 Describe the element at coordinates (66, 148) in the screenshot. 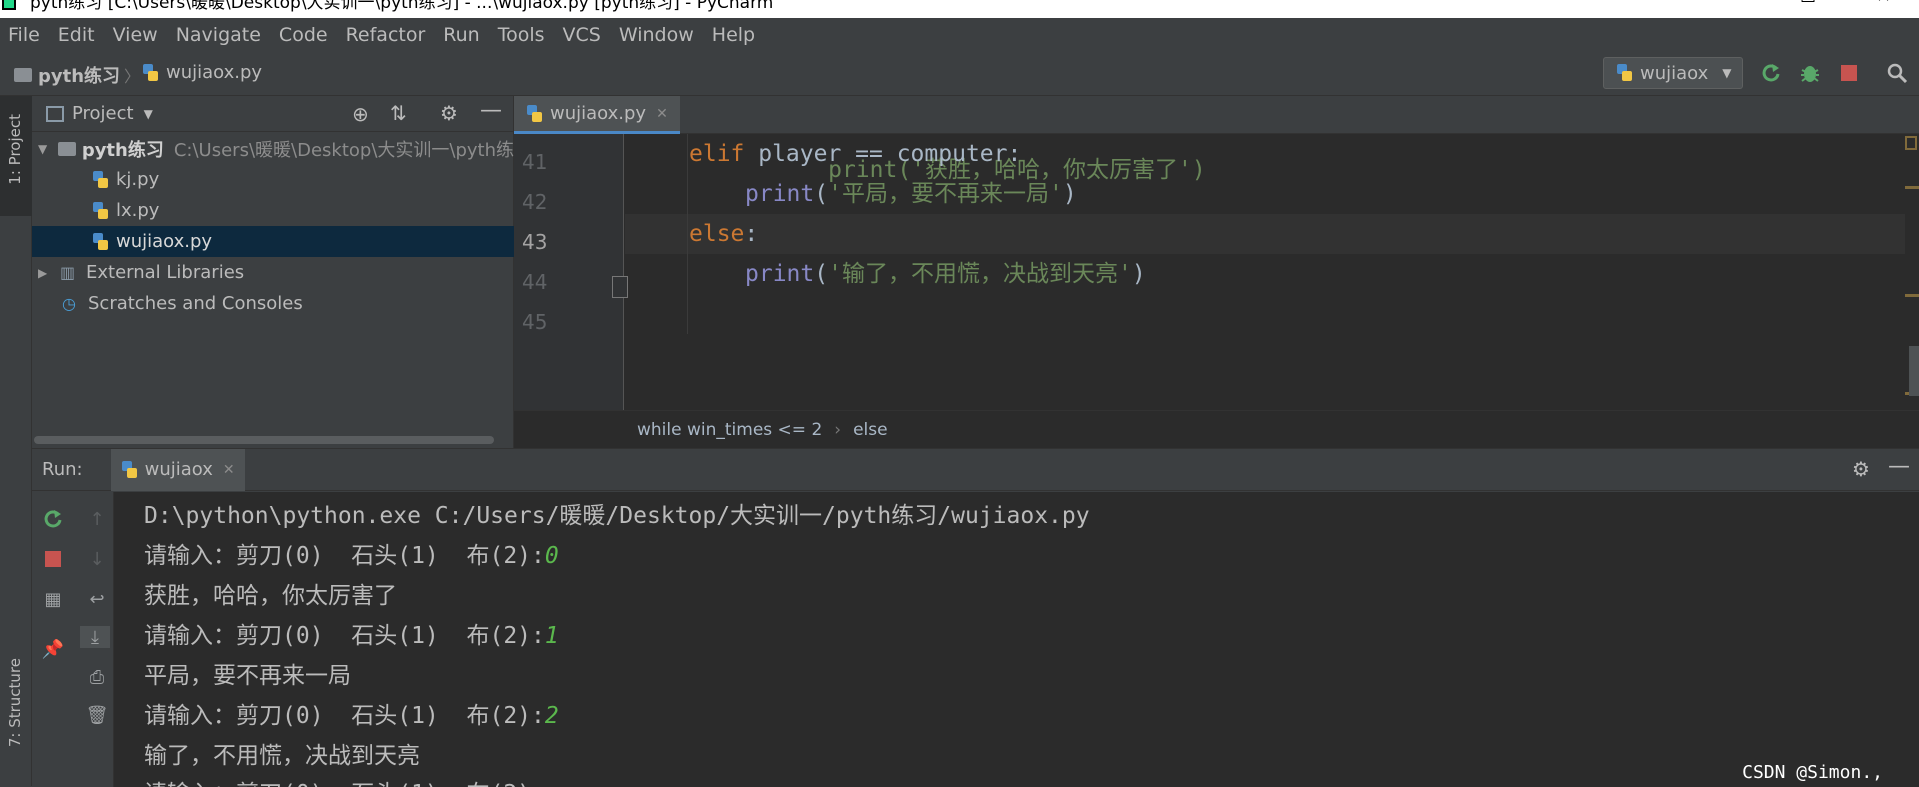

I see `folder-icon` at that location.